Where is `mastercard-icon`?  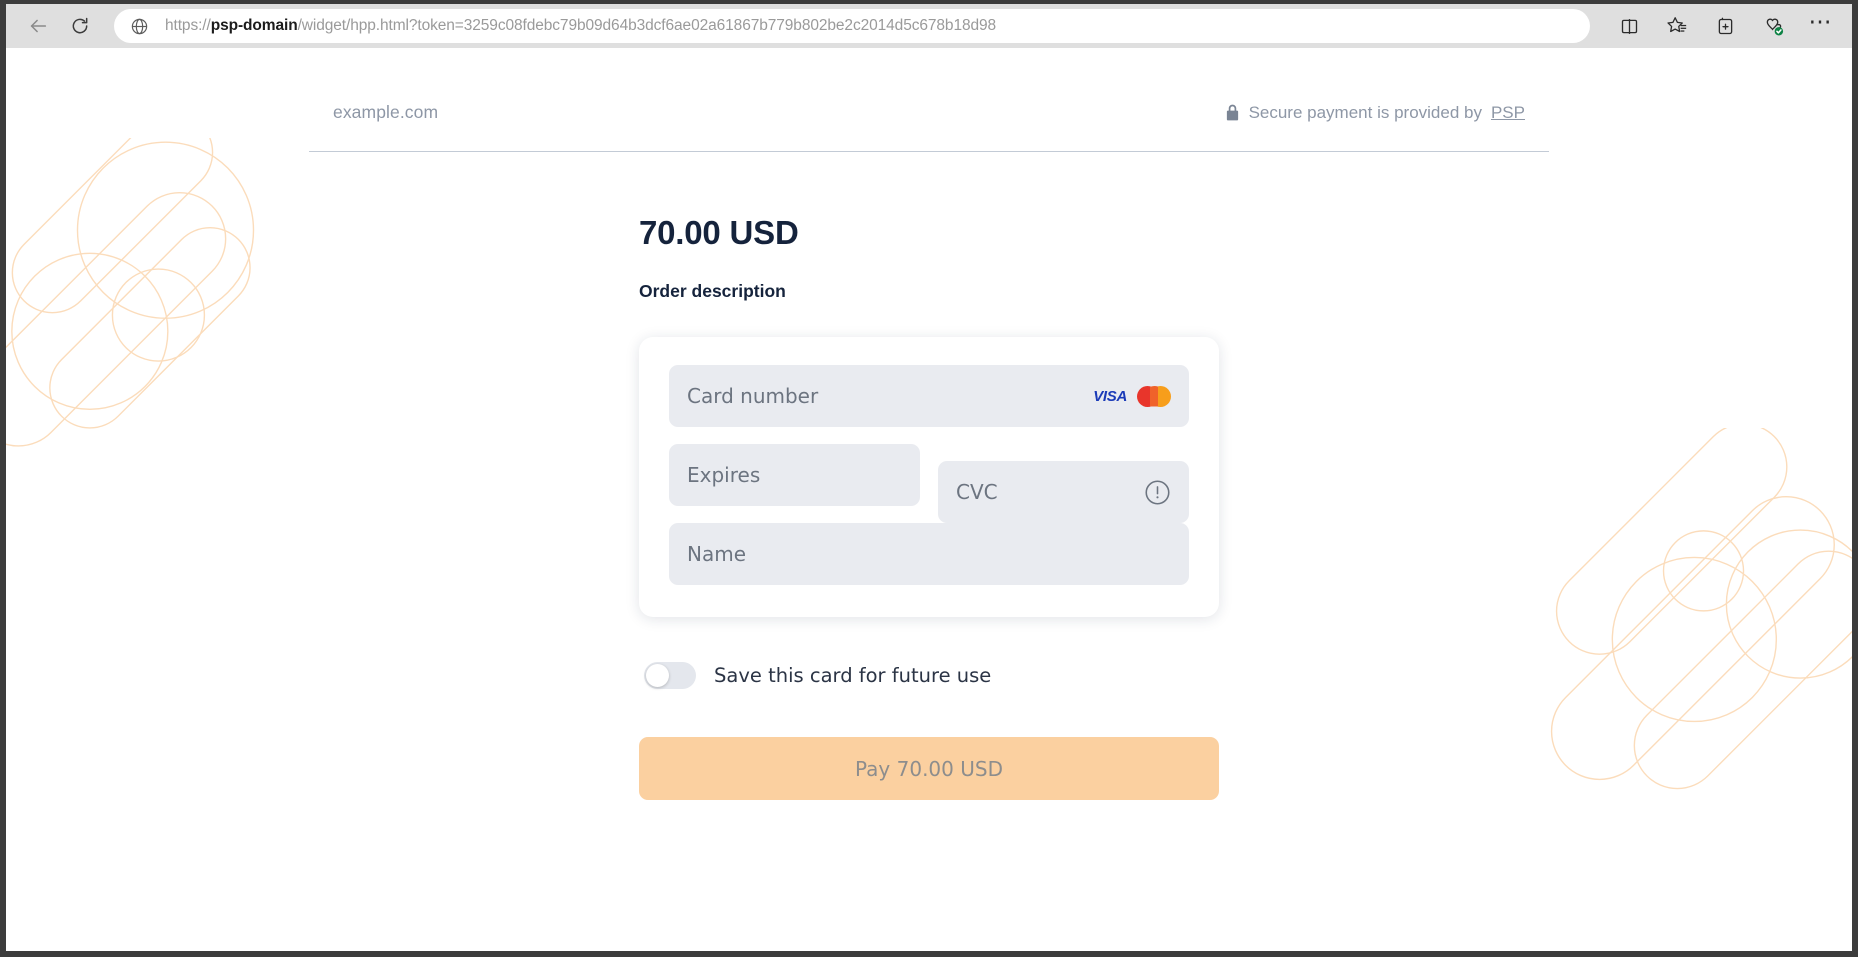 mastercard-icon is located at coordinates (1154, 396).